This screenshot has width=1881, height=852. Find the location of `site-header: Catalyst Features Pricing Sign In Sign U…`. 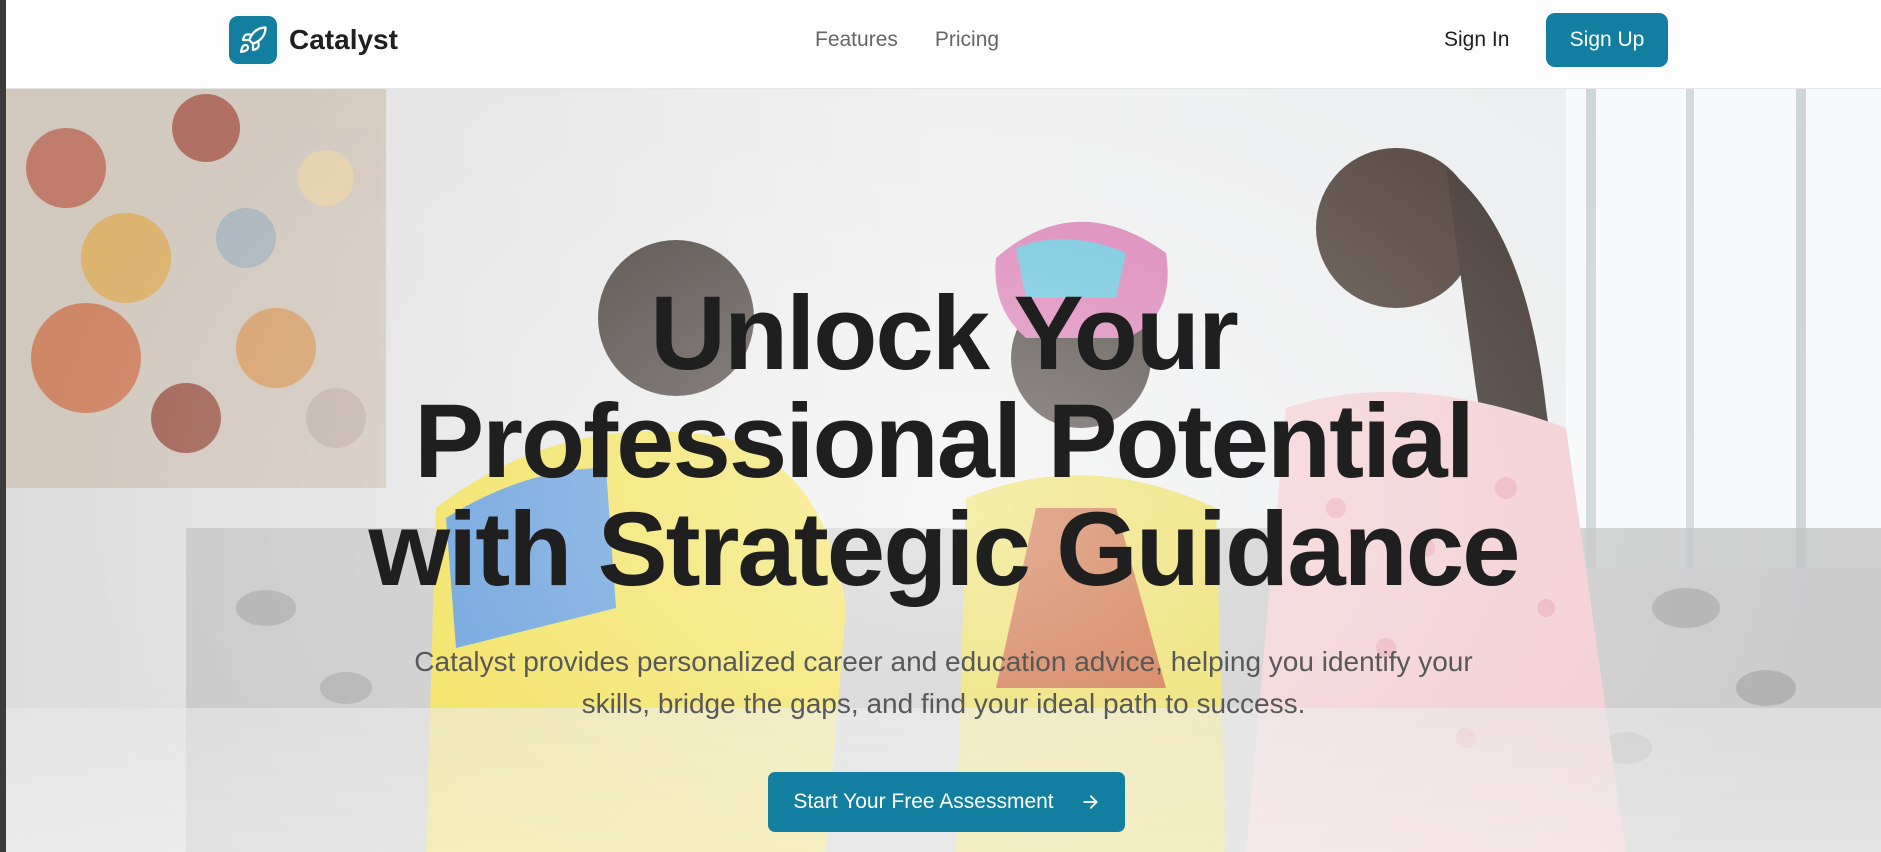

site-header: Catalyst Features Pricing Sign In Sign U… is located at coordinates (943, 44).